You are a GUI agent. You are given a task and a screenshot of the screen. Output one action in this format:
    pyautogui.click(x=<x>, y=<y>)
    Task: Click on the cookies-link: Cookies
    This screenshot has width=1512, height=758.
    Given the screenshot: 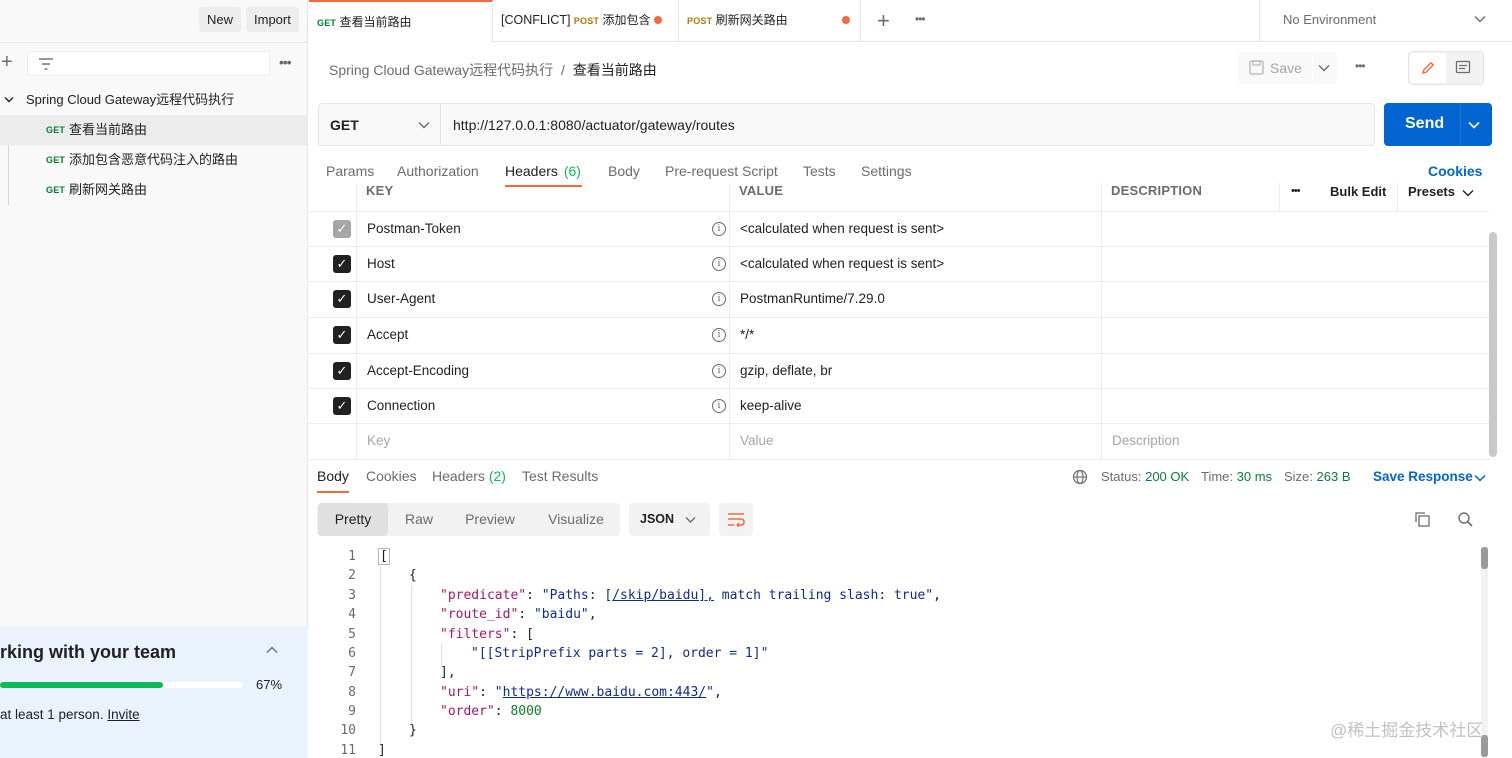 What is the action you would take?
    pyautogui.click(x=1455, y=171)
    